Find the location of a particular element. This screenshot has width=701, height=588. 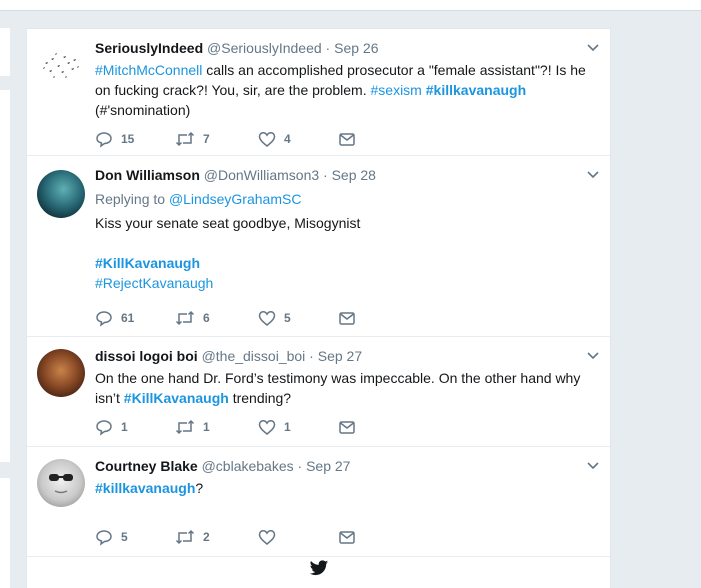

tweet-text-segment: isn’t is located at coordinates (109, 398).